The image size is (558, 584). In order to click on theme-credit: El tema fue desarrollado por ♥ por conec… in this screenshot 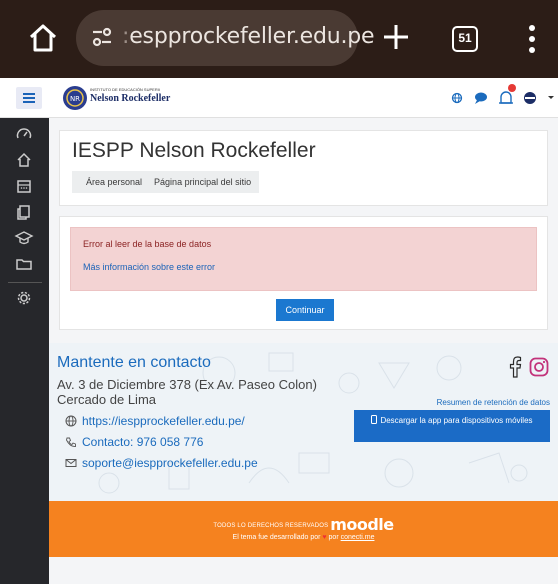, I will do `click(303, 537)`.